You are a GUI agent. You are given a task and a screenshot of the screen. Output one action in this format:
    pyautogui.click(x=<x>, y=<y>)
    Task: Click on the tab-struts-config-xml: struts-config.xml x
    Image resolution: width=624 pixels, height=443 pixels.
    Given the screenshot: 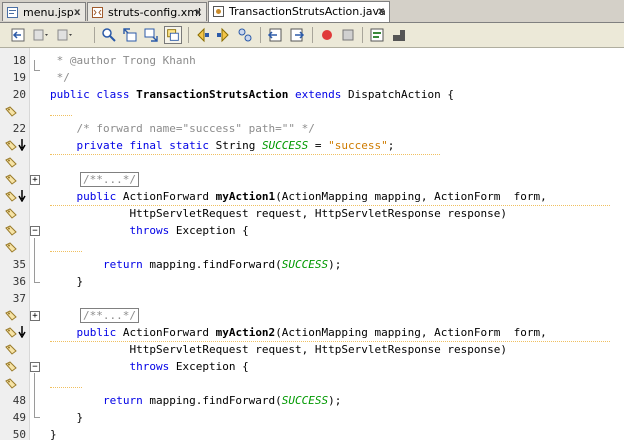 What is the action you would take?
    pyautogui.click(x=147, y=11)
    